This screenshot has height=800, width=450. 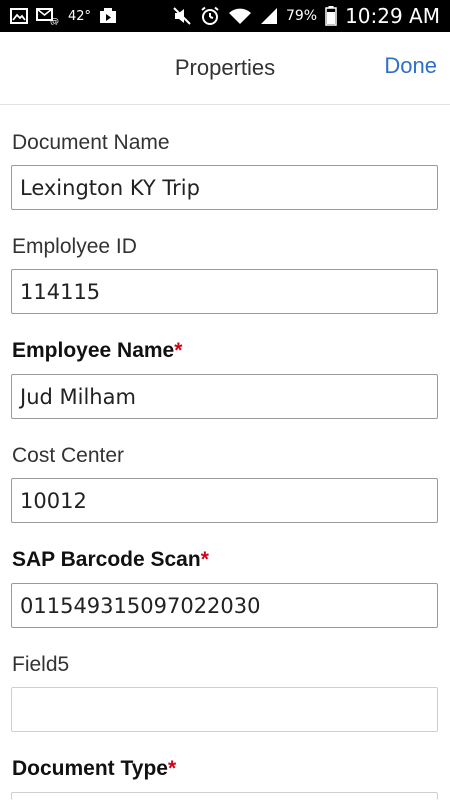 I want to click on field-label-document-type: Document Type*, so click(x=94, y=769).